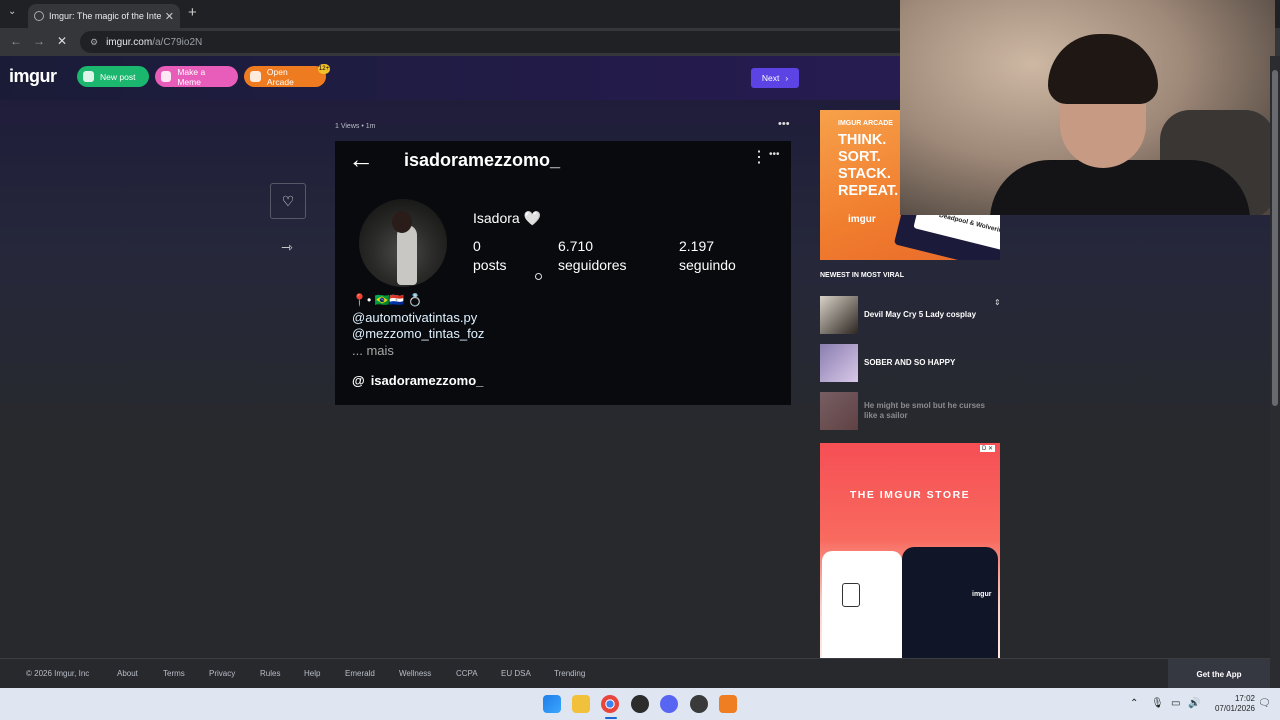 Image resolution: width=1280 pixels, height=720 pixels. I want to click on windows-taskbar: ⌃ 🎙 ▭ 🔊 17:02 07/01/2026 🗨, so click(640, 704).